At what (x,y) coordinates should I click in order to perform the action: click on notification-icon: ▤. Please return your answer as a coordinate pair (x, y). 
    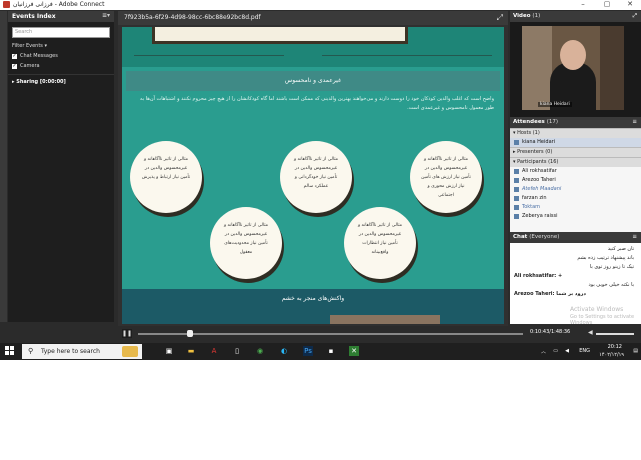
    Looking at the image, I should click on (635, 351).